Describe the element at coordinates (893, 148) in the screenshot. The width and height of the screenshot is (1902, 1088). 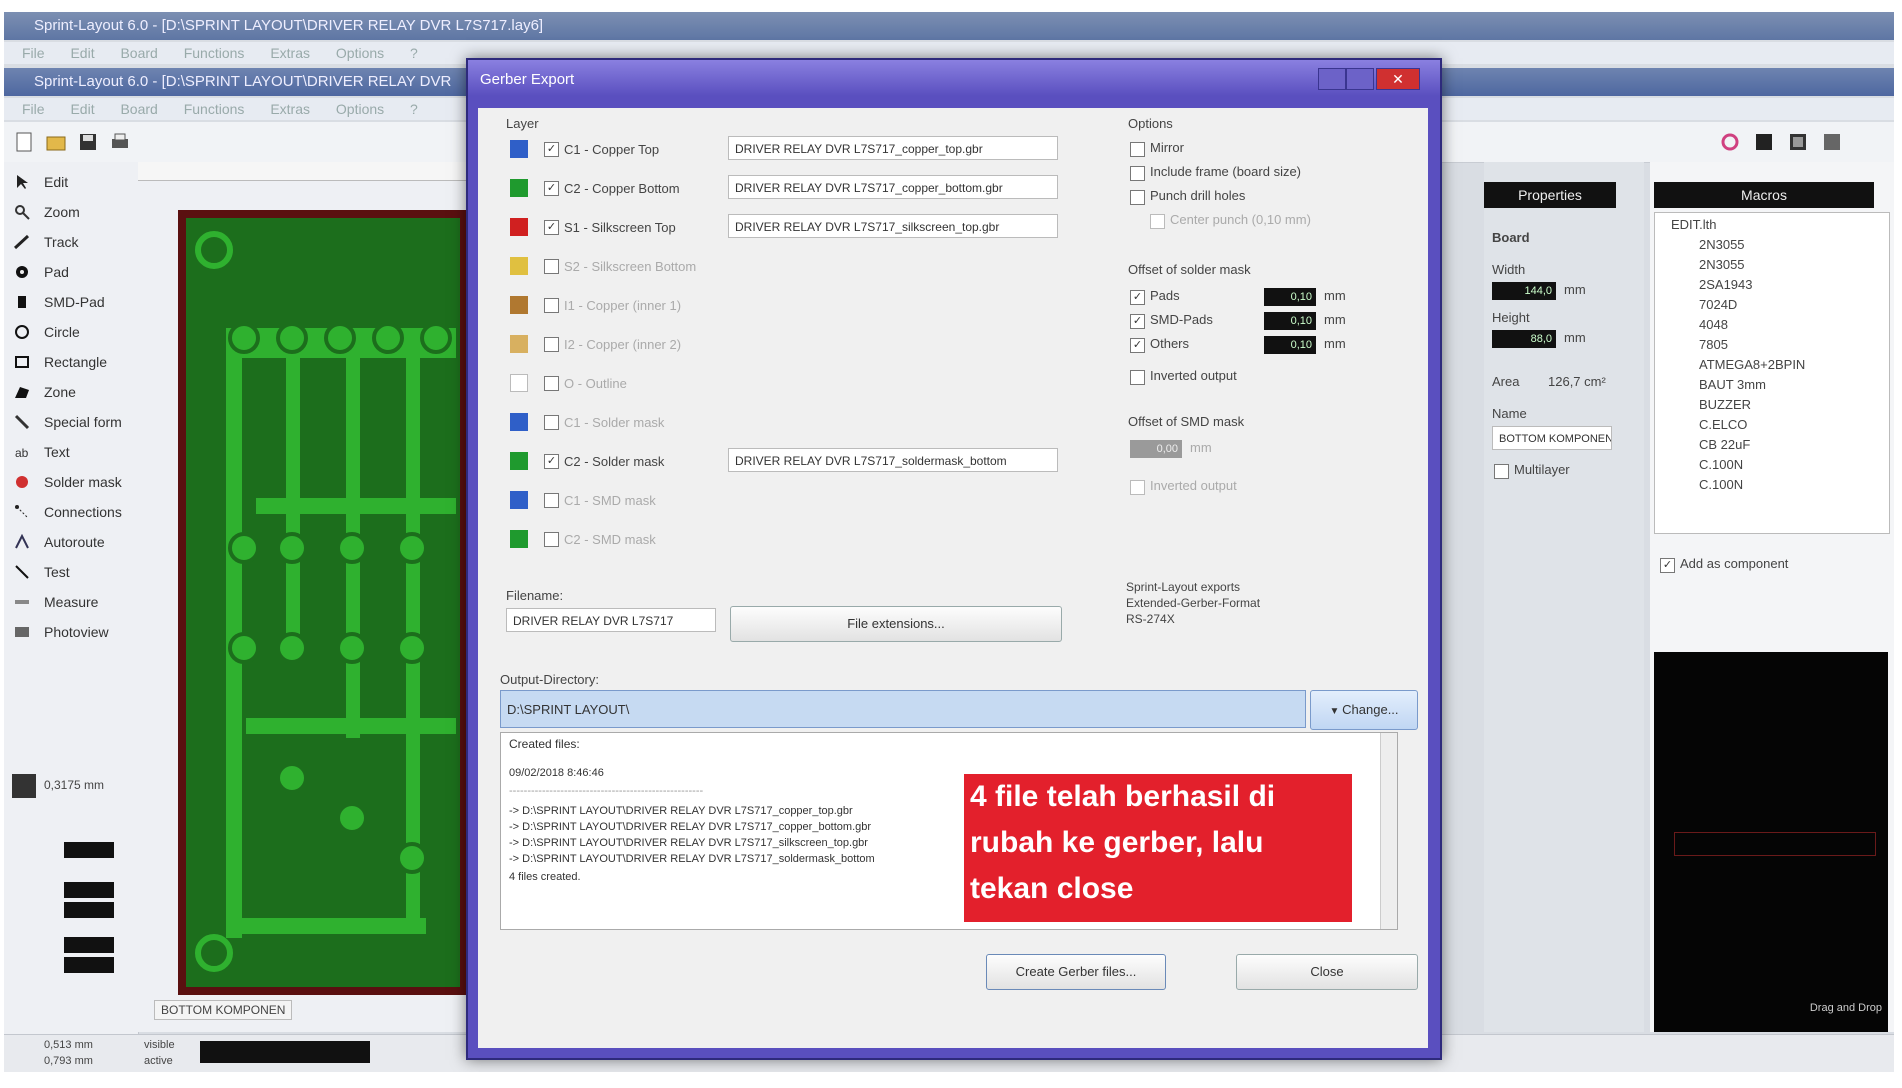
I see `layer-filename-field: DRIVER RELAY DVR L7S717_copper_top.gbr` at that location.